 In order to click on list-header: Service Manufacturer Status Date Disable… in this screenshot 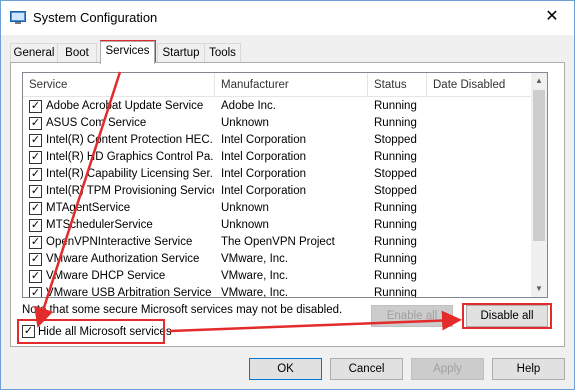, I will do `click(278, 85)`.